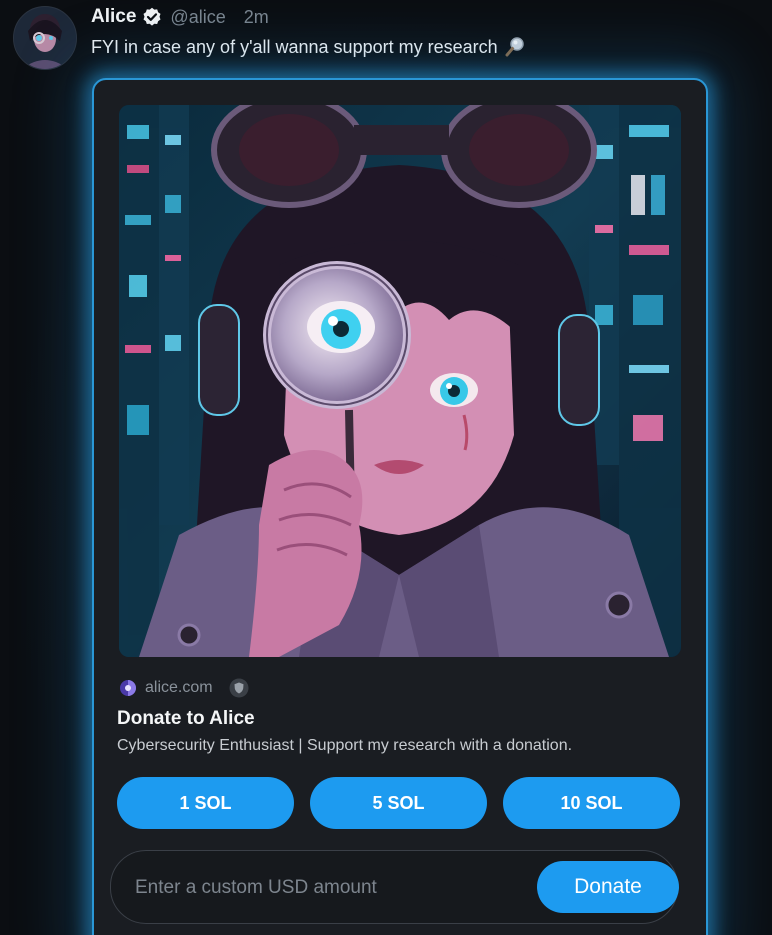  What do you see at coordinates (45, 38) in the screenshot?
I see `avatar` at bounding box center [45, 38].